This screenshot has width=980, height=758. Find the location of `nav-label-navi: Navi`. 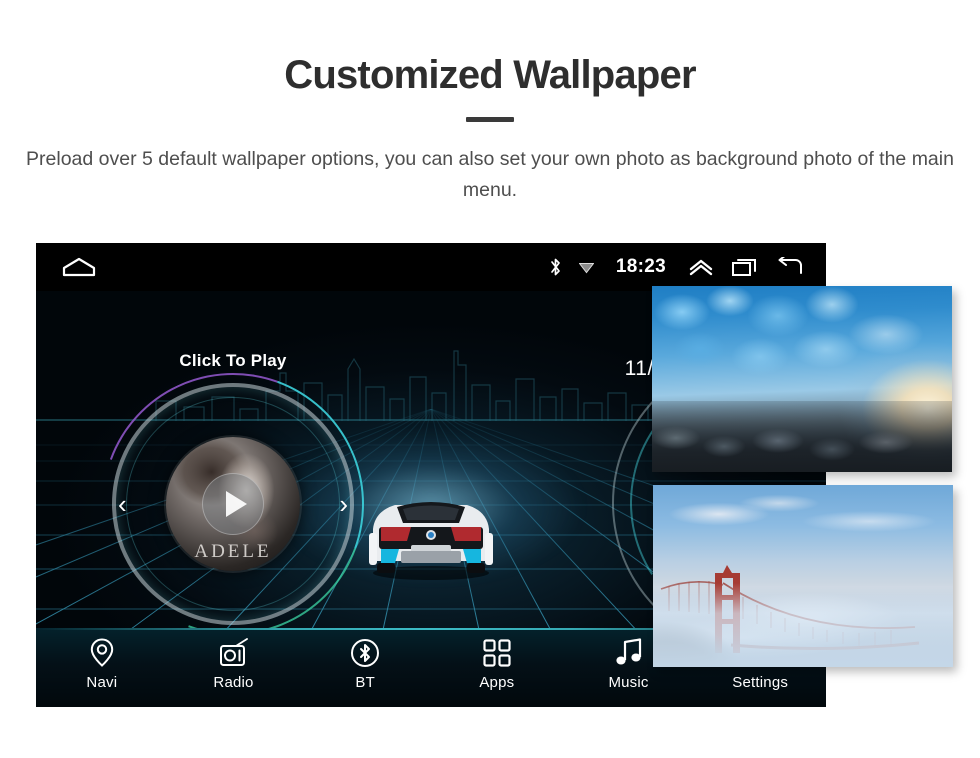

nav-label-navi: Navi is located at coordinates (102, 682).